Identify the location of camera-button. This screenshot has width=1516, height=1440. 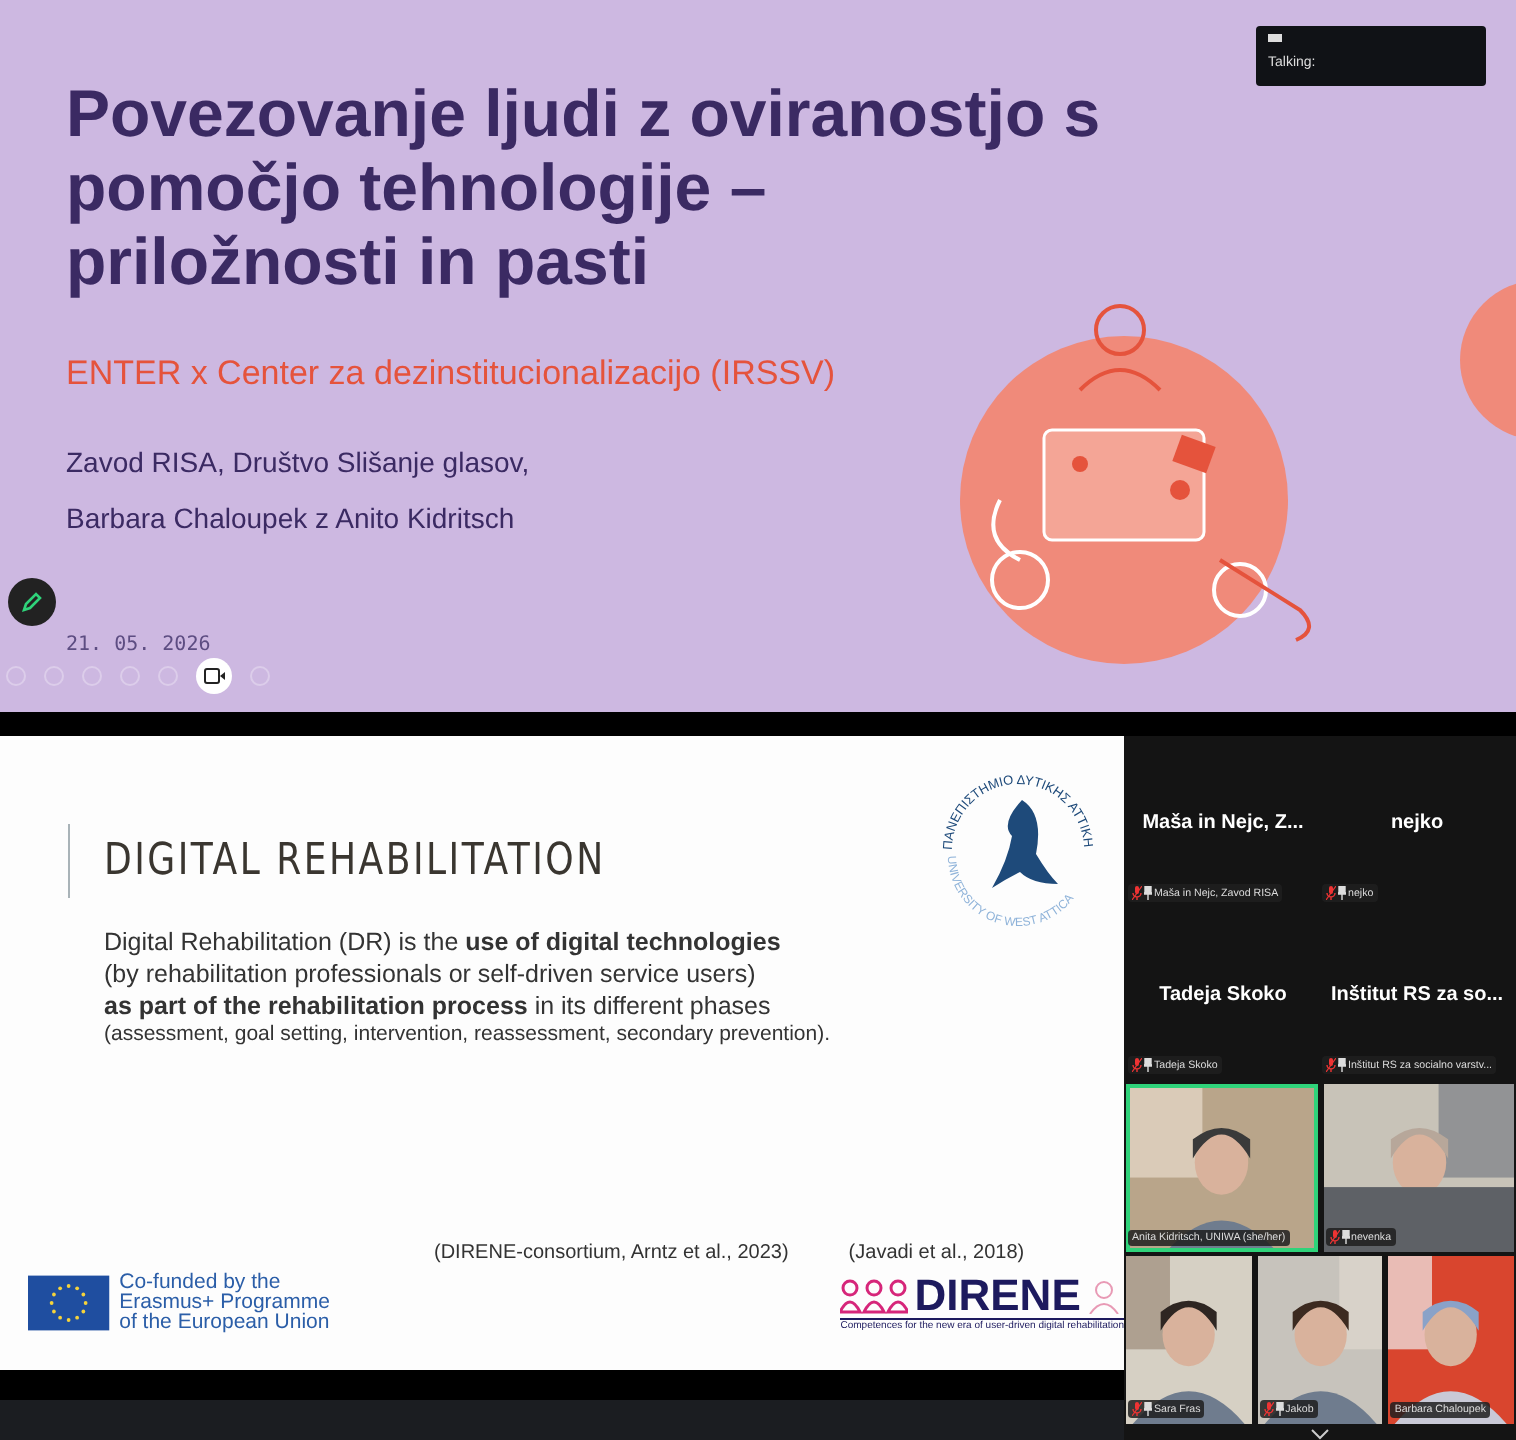
(214, 676).